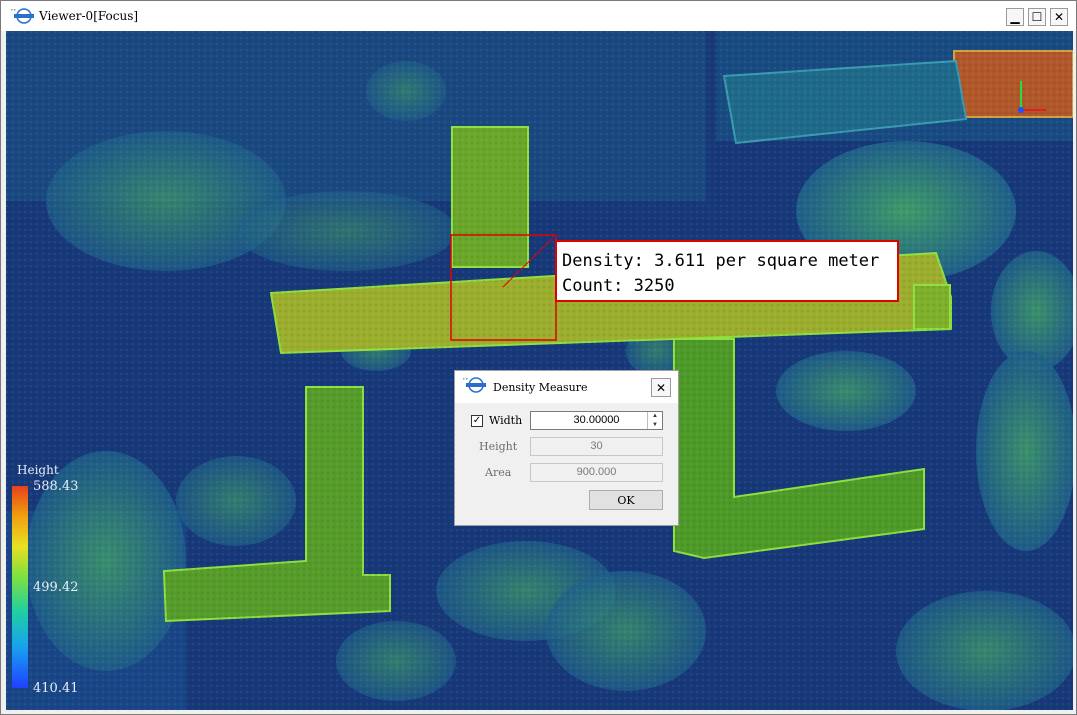 This screenshot has height=715, width=1077. What do you see at coordinates (655, 425) in the screenshot?
I see `spin-down-icon: ▼` at bounding box center [655, 425].